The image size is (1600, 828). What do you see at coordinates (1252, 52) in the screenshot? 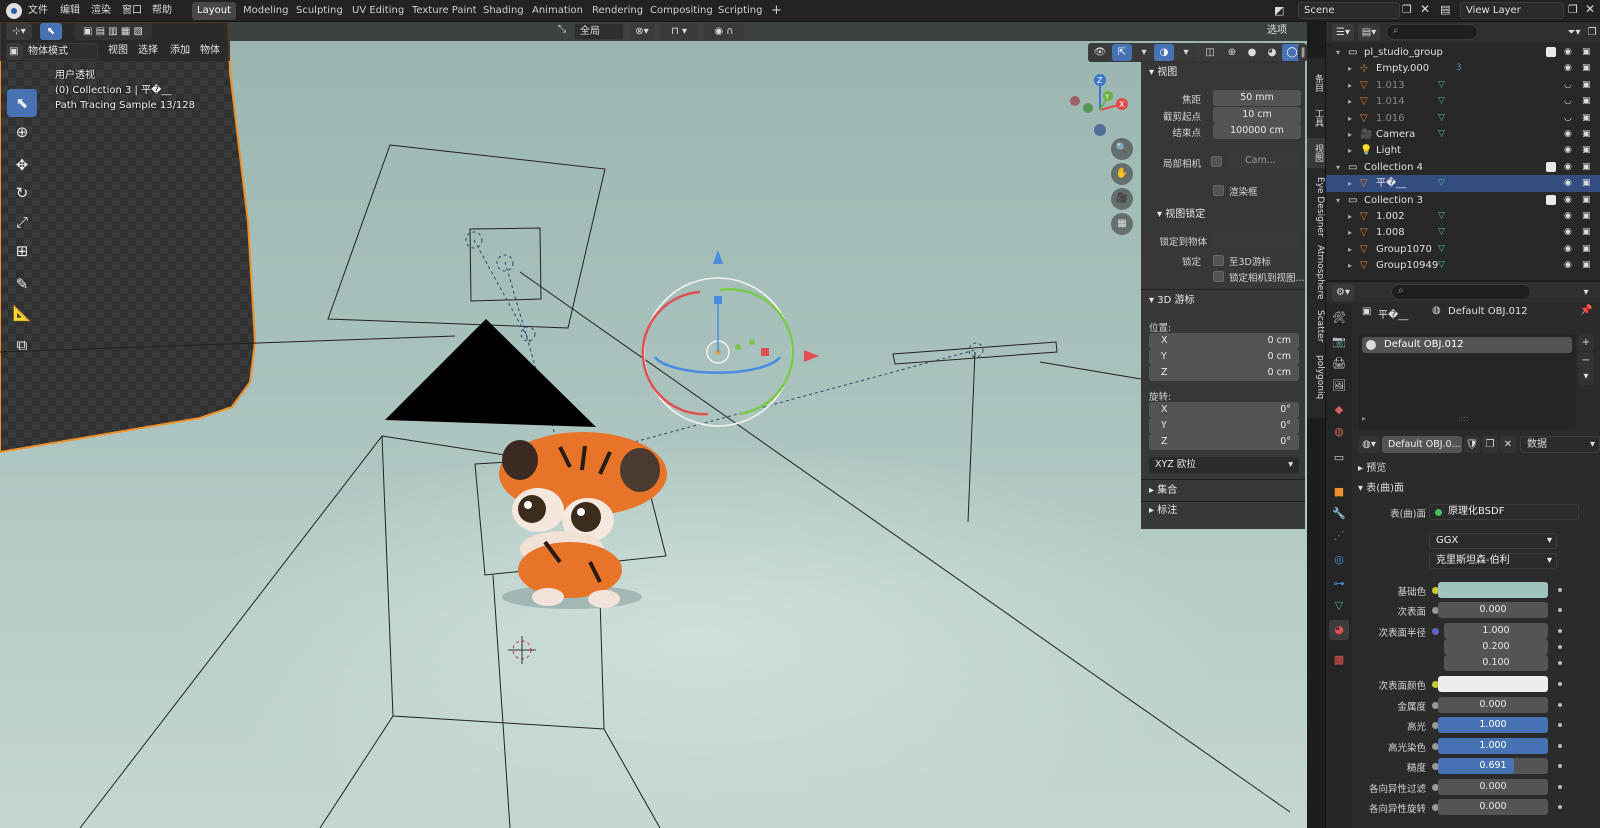
I see `solid-shading-icon: ●` at bounding box center [1252, 52].